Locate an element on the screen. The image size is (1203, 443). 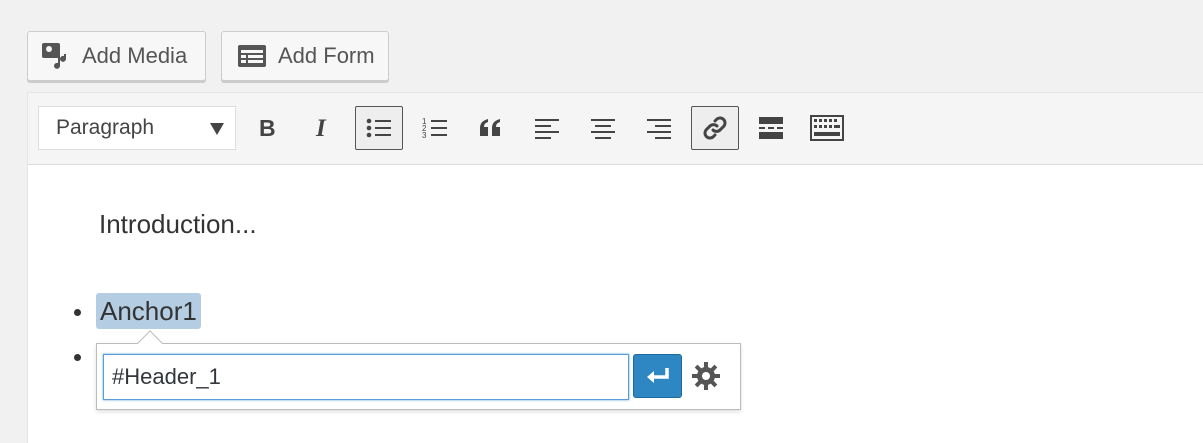
align-right-icon is located at coordinates (659, 129).